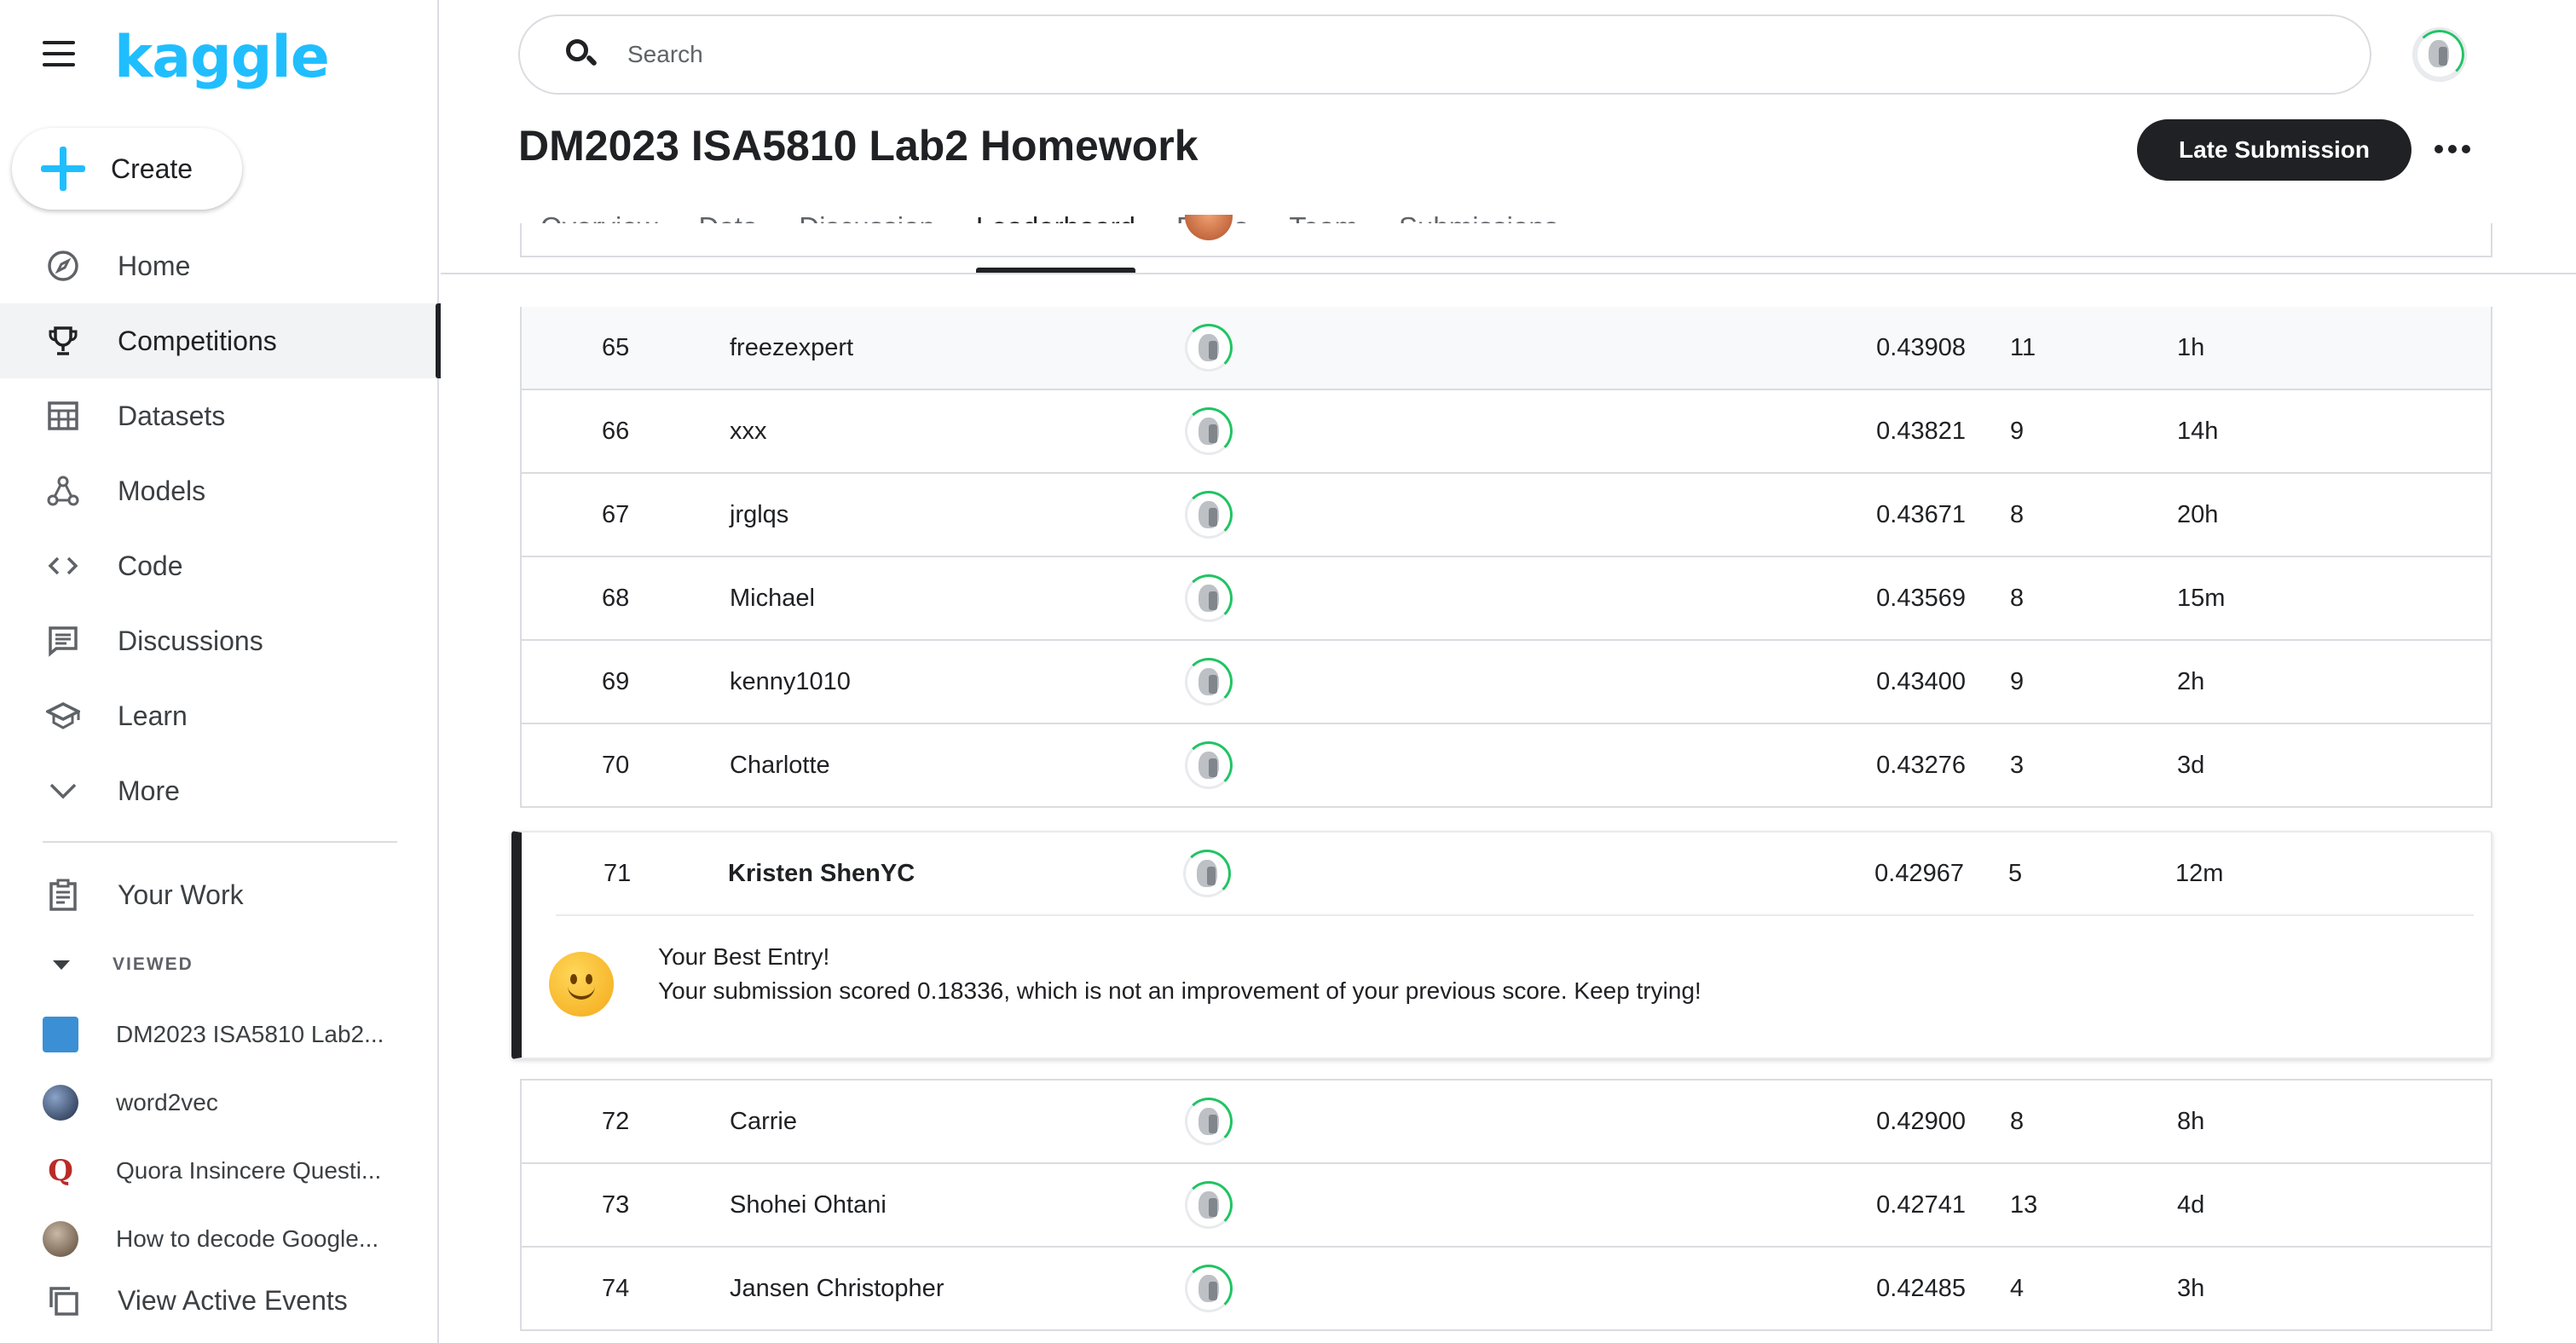 This screenshot has width=2576, height=1343. What do you see at coordinates (63, 266) in the screenshot?
I see `compass-icon` at bounding box center [63, 266].